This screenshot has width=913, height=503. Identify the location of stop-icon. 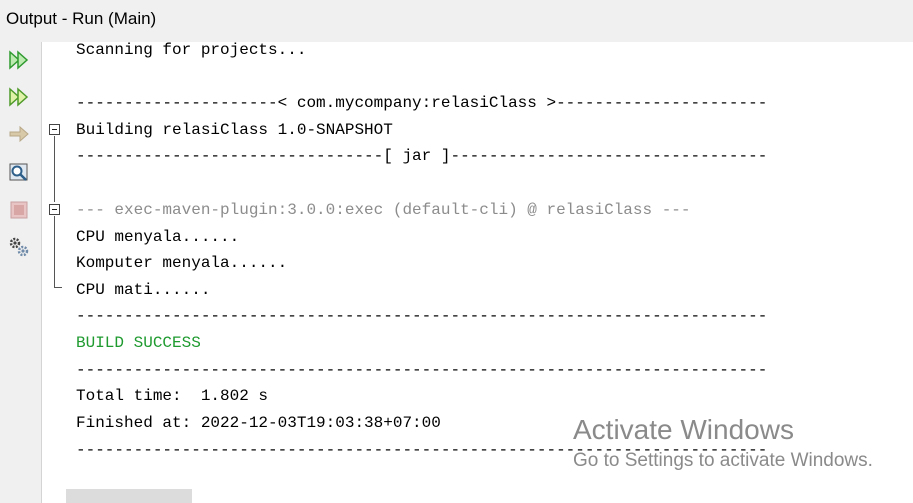
(19, 210).